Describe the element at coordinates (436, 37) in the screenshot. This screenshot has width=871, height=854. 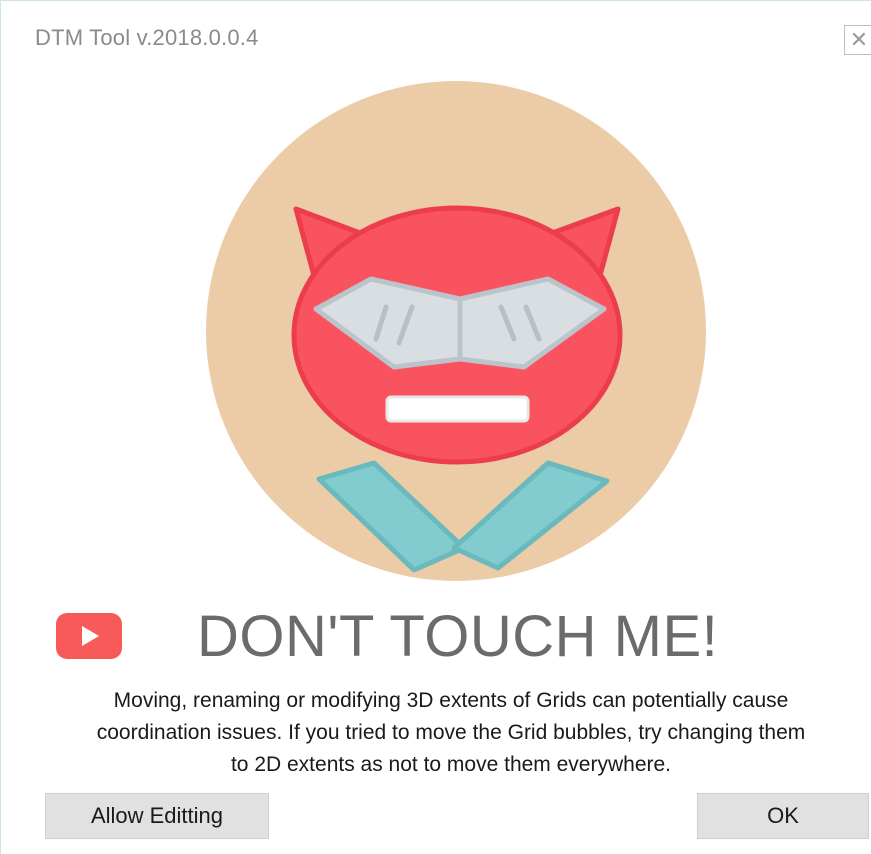
I see `title-bar: DTM Tool v.2018.0.0.4 ✕` at that location.